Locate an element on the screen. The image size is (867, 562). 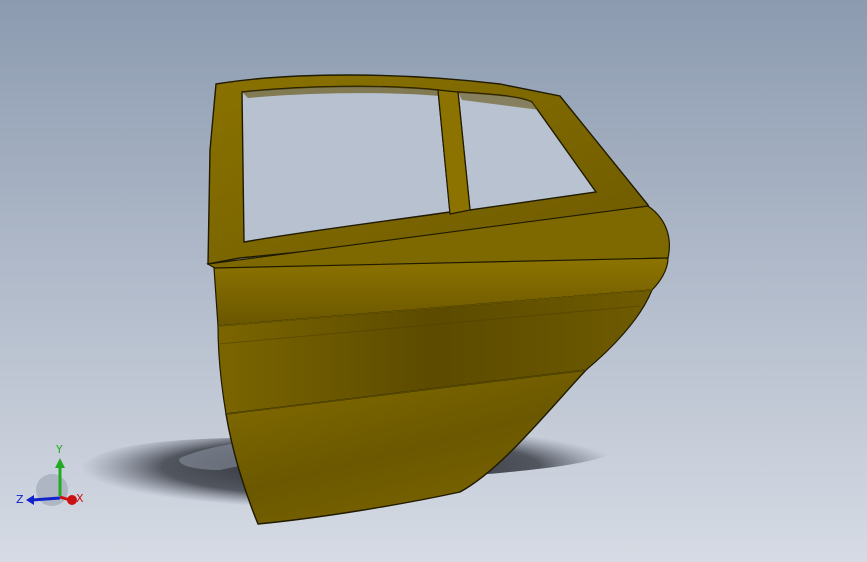
triad-y-label: Y is located at coordinates (59, 449).